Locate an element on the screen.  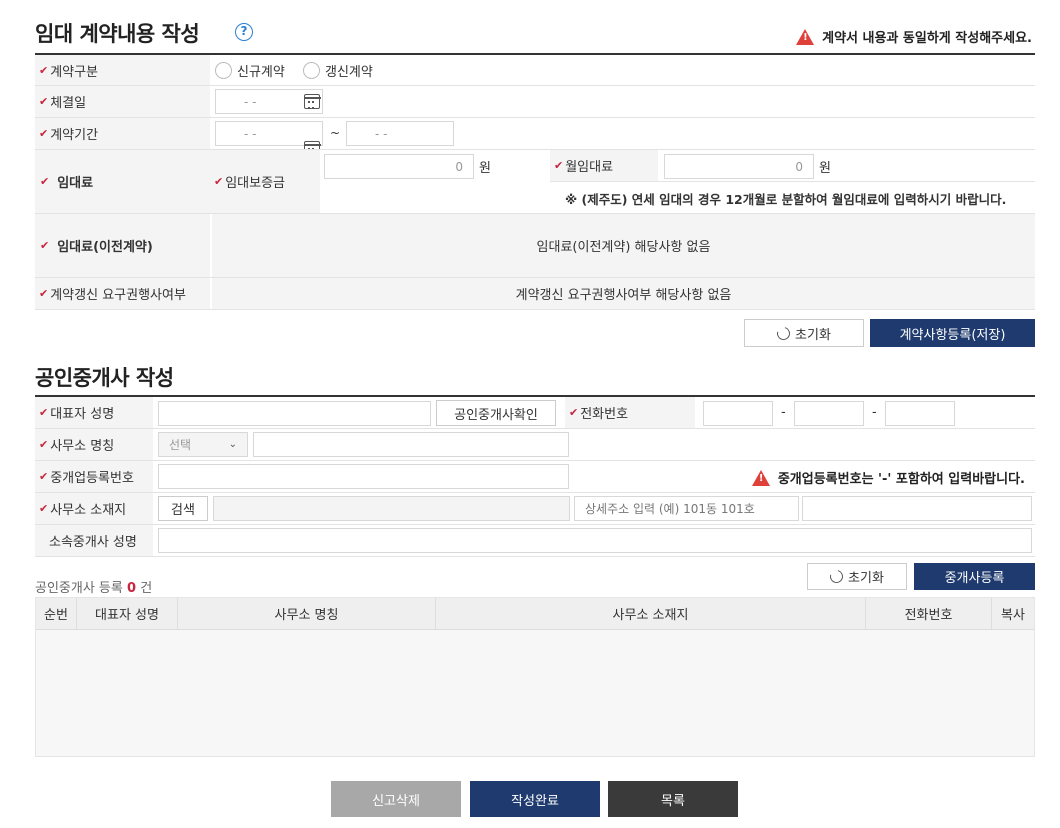
complete-button: 작성완료 is located at coordinates (535, 799).